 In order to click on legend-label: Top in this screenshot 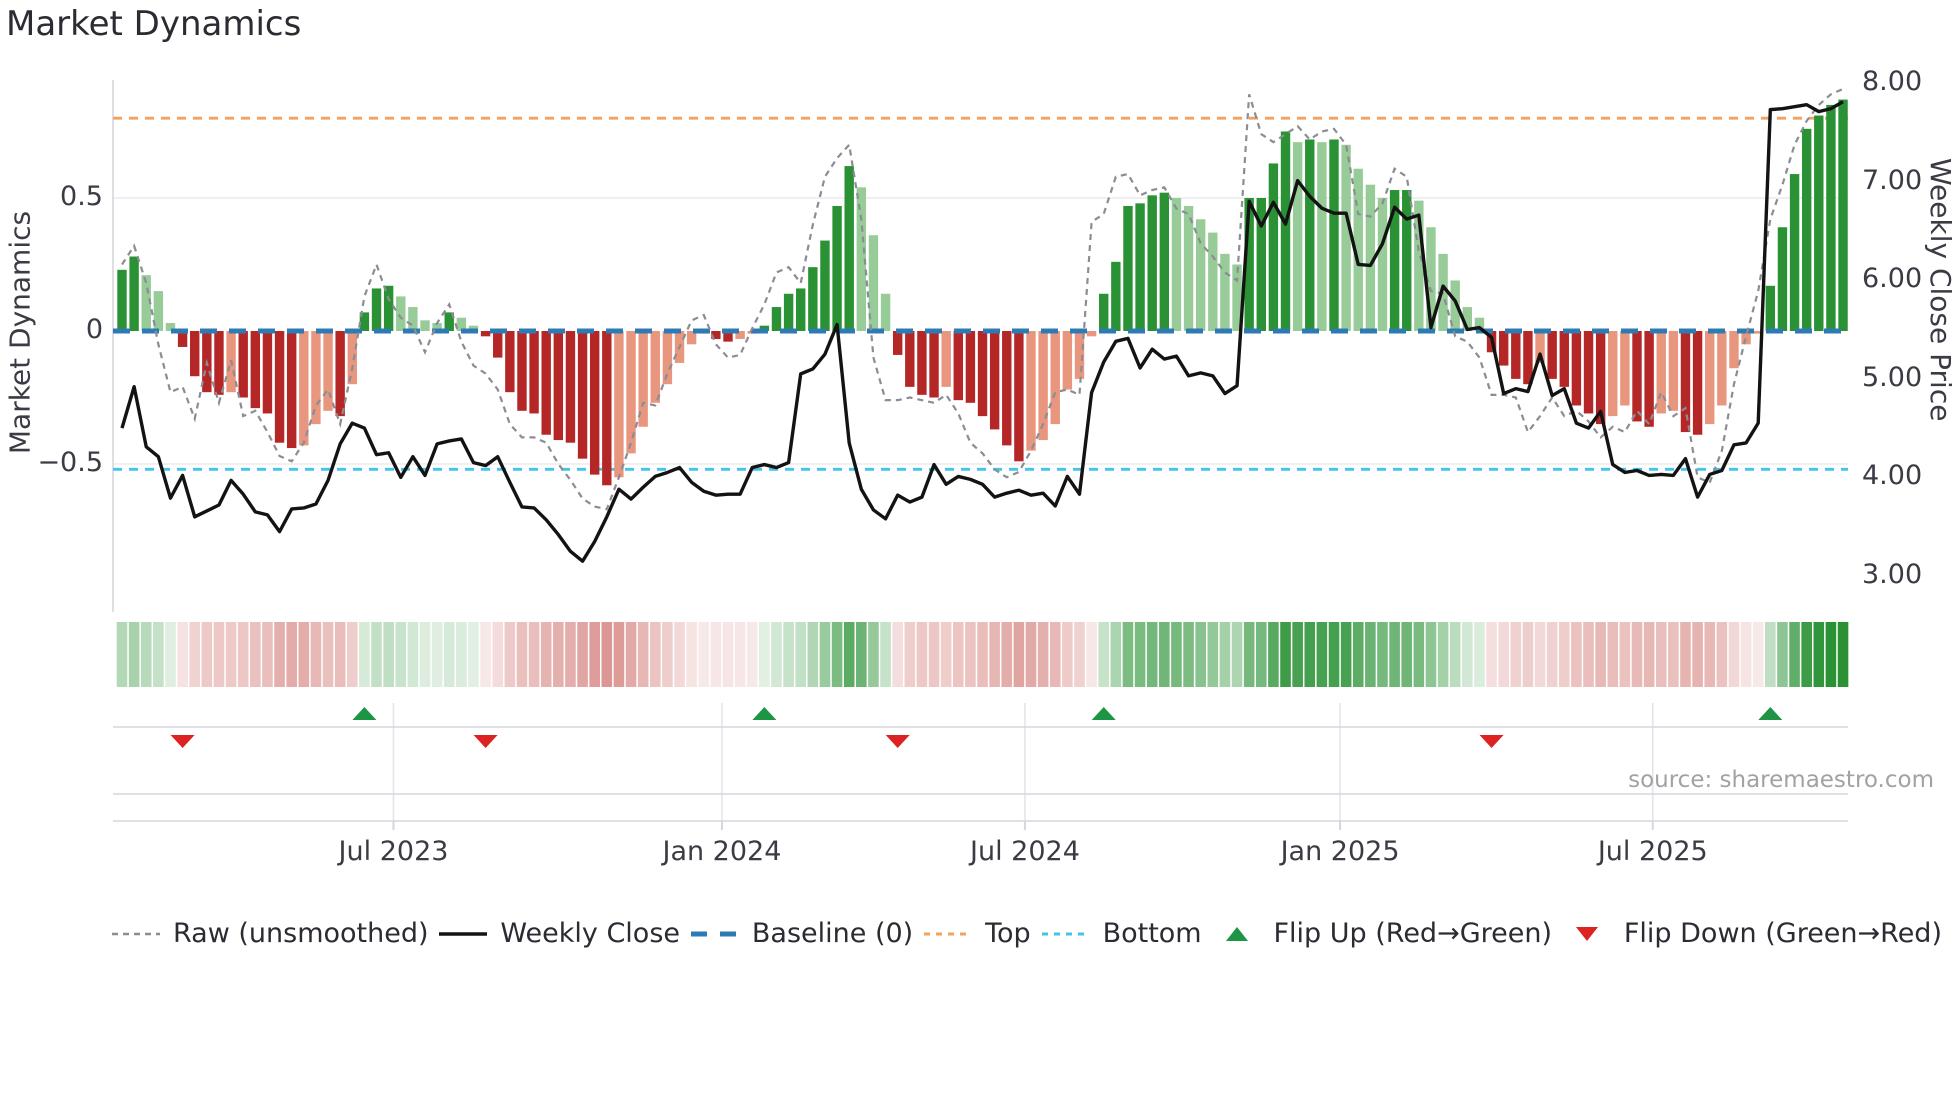, I will do `click(1008, 933)`.